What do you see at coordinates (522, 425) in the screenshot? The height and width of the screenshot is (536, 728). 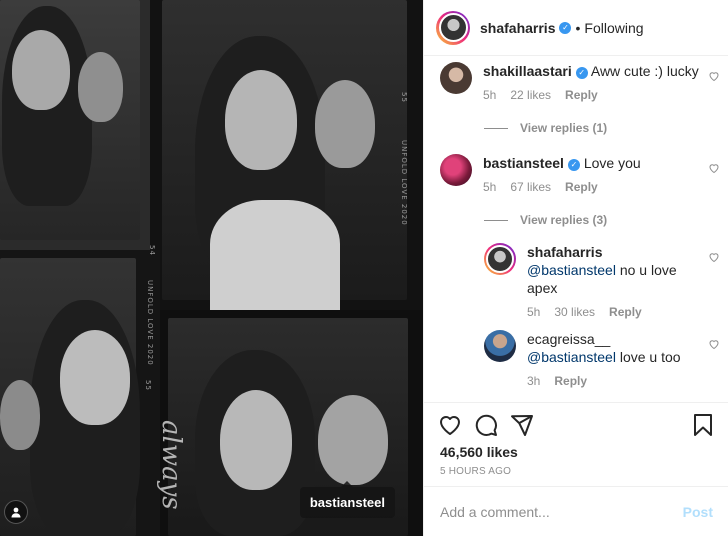 I see `share-icon` at bounding box center [522, 425].